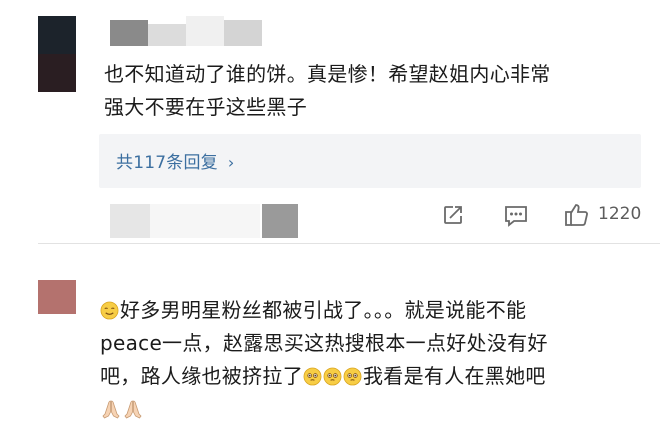 Image resolution: width=660 pixels, height=428 pixels. Describe the element at coordinates (57, 297) in the screenshot. I see `avatar-bottom` at that location.